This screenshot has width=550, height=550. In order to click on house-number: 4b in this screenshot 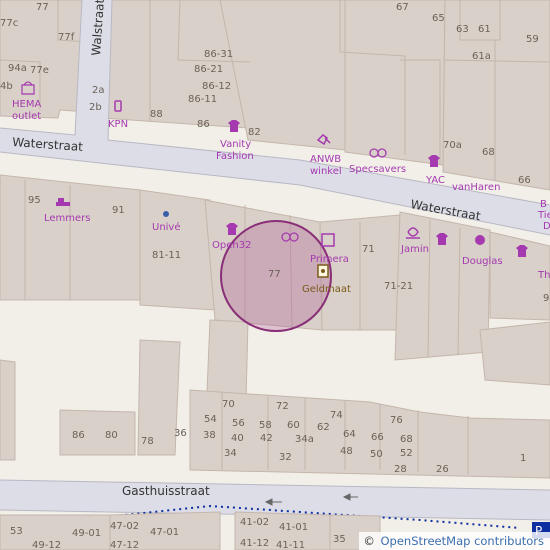, I will do `click(6, 86)`.